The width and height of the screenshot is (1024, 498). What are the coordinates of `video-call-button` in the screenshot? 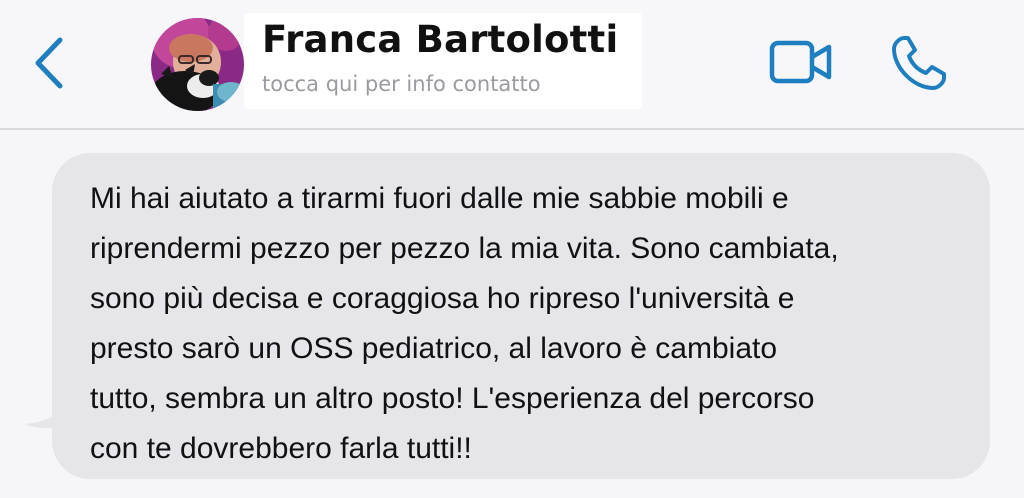 It's located at (801, 62).